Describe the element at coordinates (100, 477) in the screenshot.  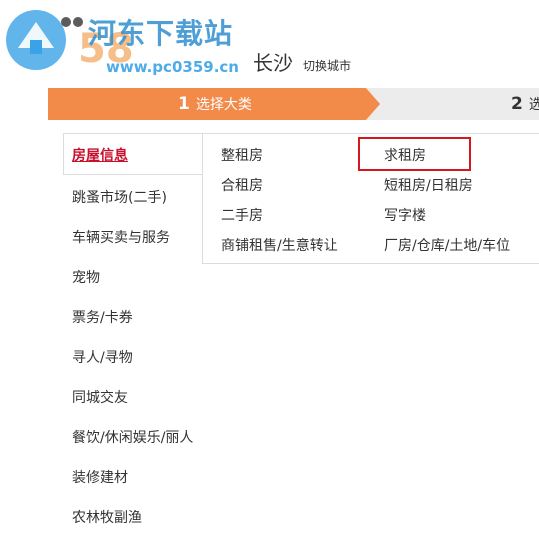
I see `category-item: 装修建材` at that location.